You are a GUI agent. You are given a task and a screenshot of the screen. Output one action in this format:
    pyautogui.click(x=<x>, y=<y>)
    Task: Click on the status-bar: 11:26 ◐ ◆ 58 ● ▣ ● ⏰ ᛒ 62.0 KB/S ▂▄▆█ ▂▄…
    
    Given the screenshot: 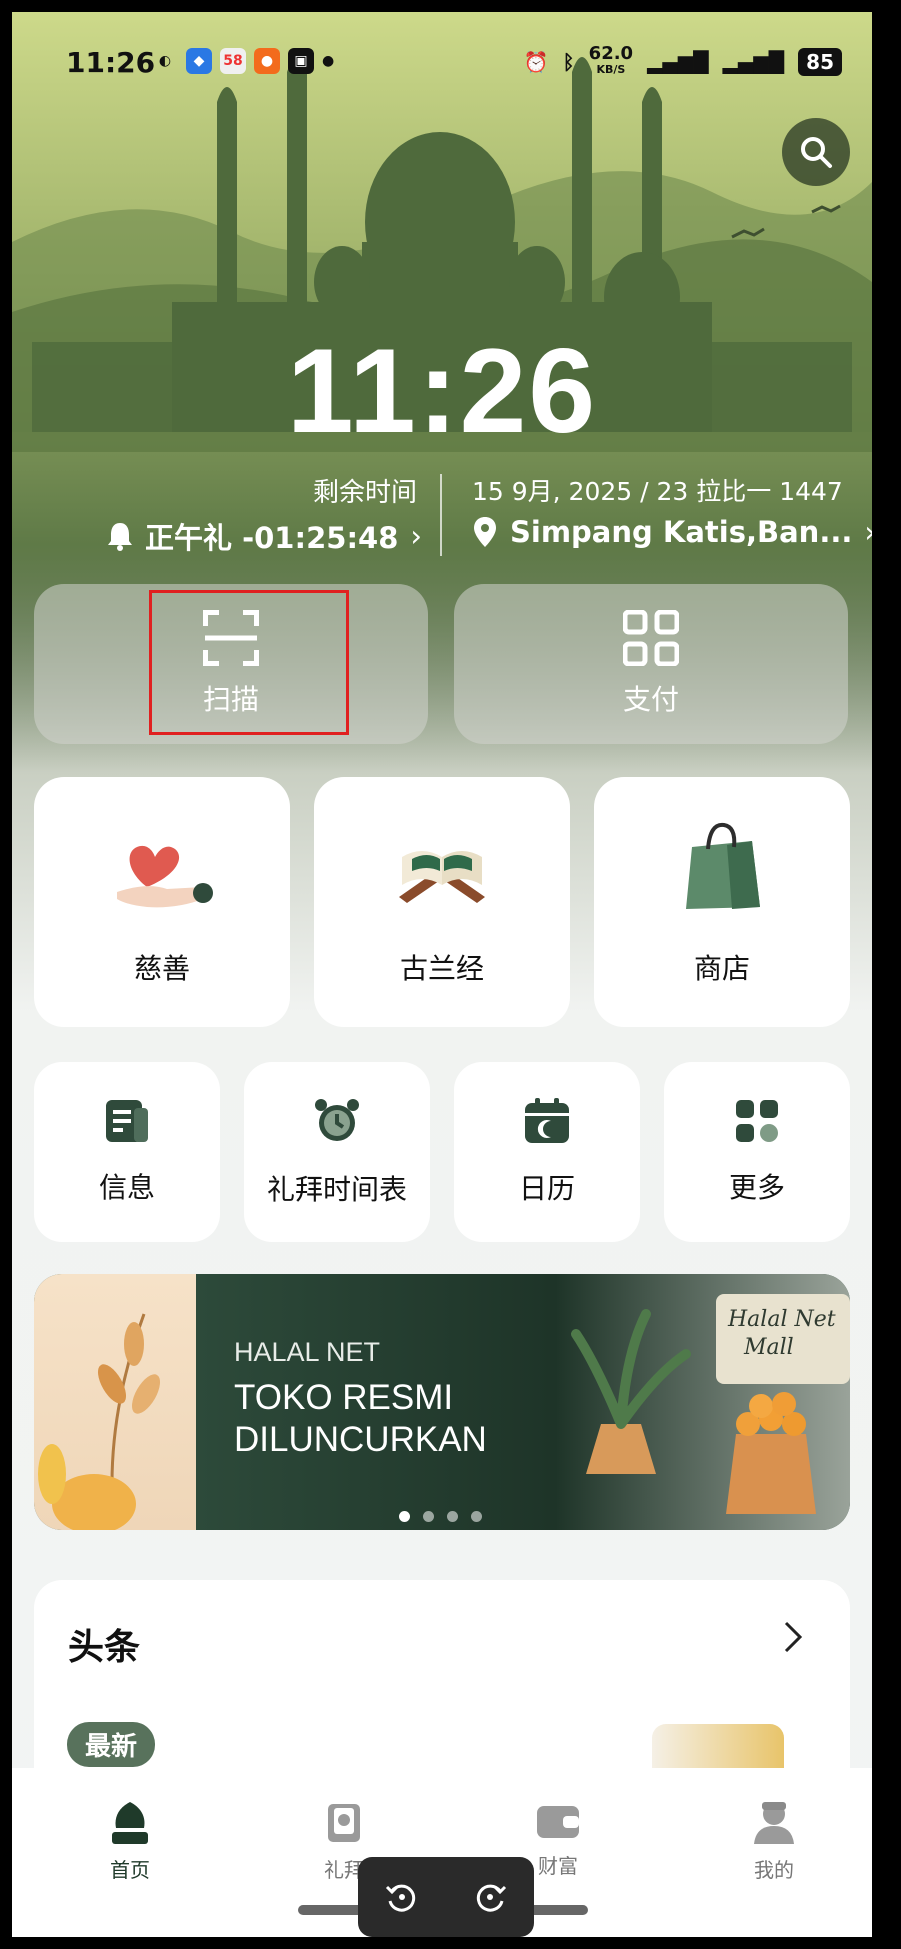 What is the action you would take?
    pyautogui.click(x=442, y=62)
    